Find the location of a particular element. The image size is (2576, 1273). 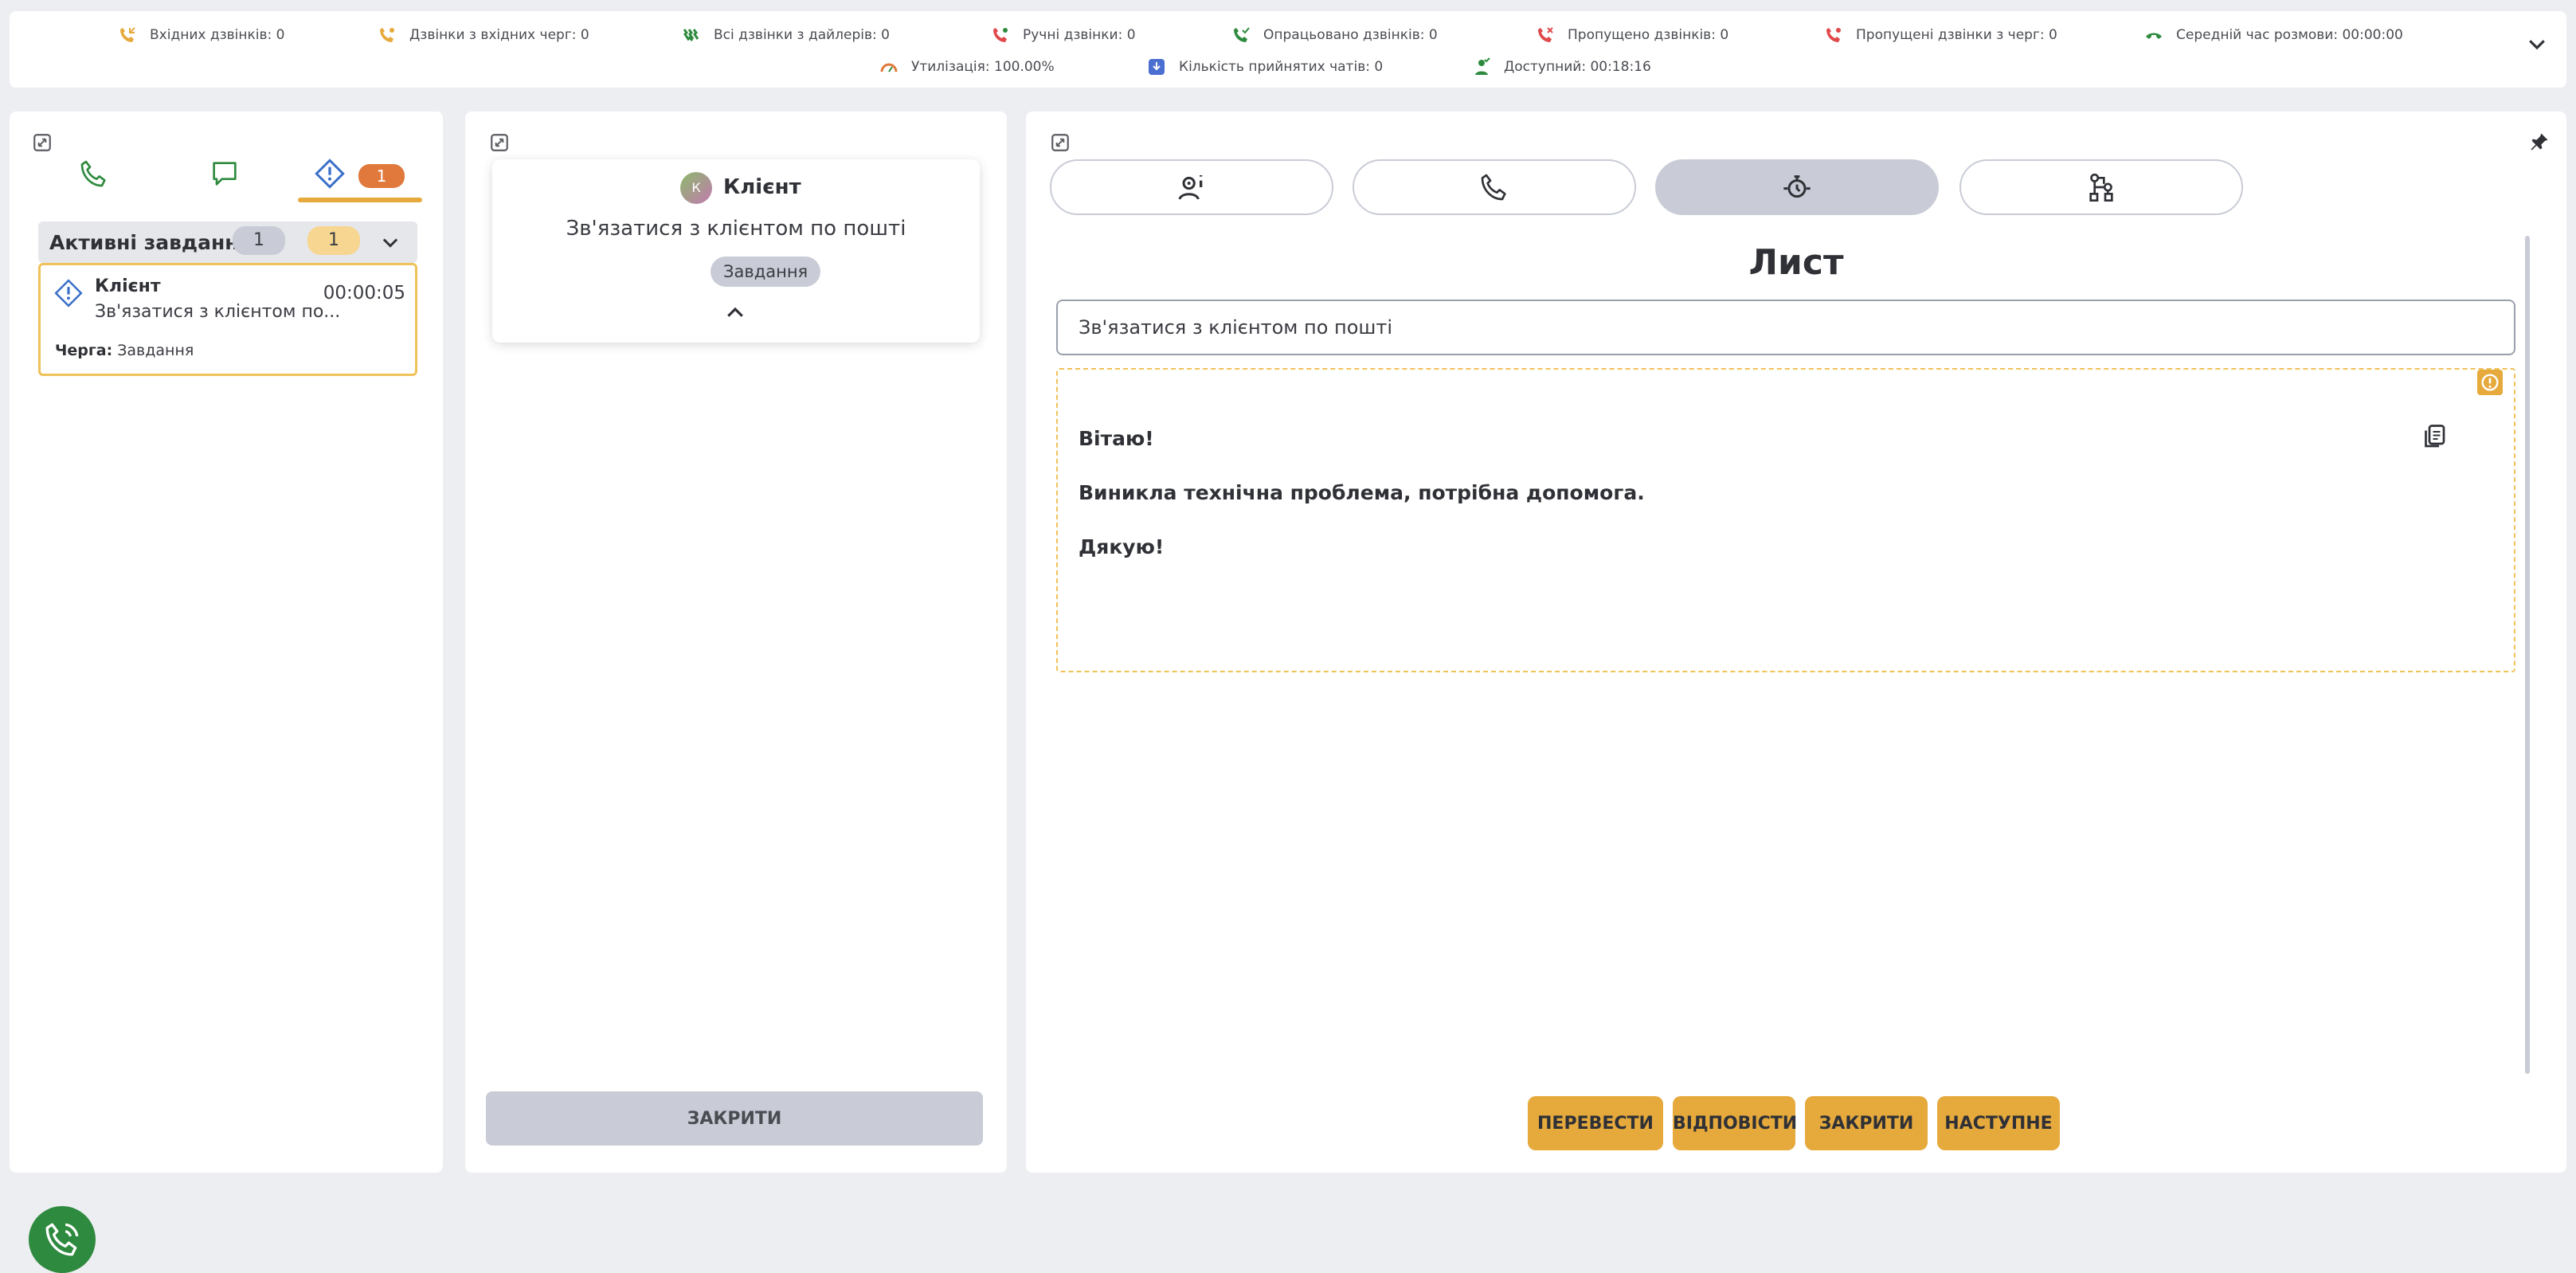

missed-call-icon is located at coordinates (1545, 34).